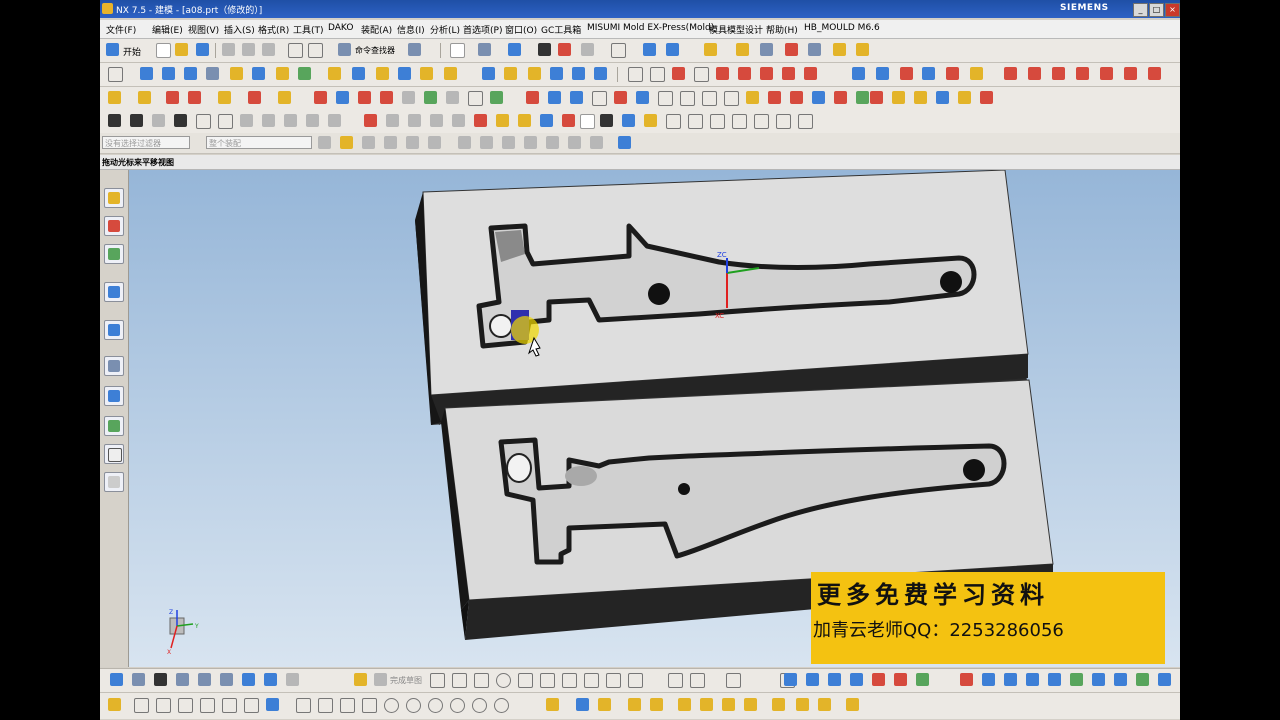  What do you see at coordinates (578, 73) in the screenshot?
I see `patch-icon` at bounding box center [578, 73].